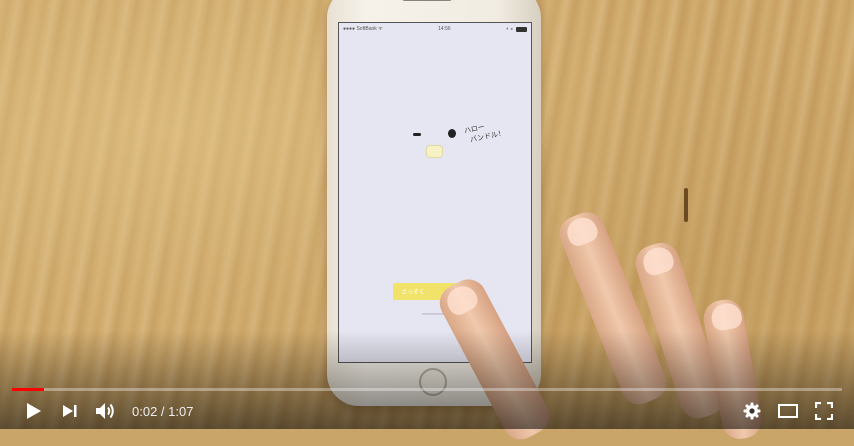 The image size is (854, 446). What do you see at coordinates (181, 411) in the screenshot?
I see `duration: 1:07` at bounding box center [181, 411].